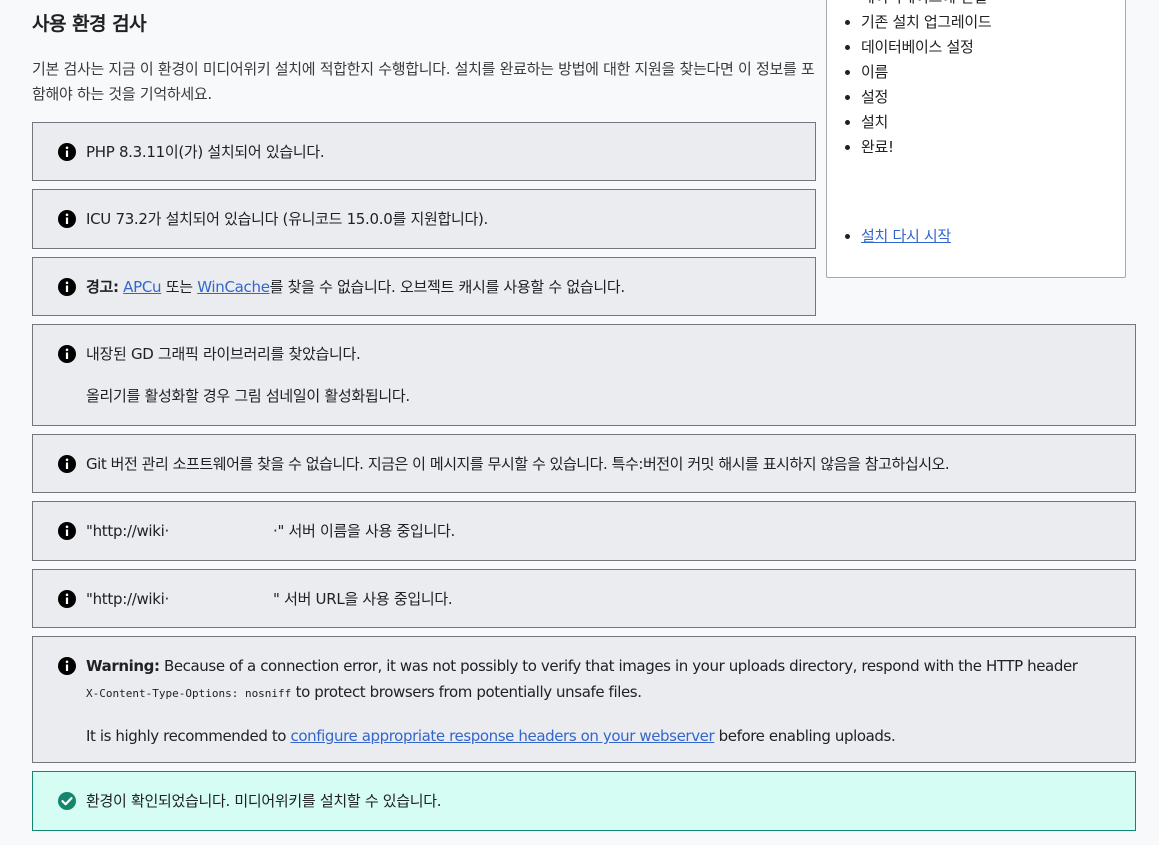 This screenshot has width=1159, height=845. What do you see at coordinates (363, 599) in the screenshot?
I see `server-url-suffix: " 서버 URL을 사용 중입니다.` at bounding box center [363, 599].